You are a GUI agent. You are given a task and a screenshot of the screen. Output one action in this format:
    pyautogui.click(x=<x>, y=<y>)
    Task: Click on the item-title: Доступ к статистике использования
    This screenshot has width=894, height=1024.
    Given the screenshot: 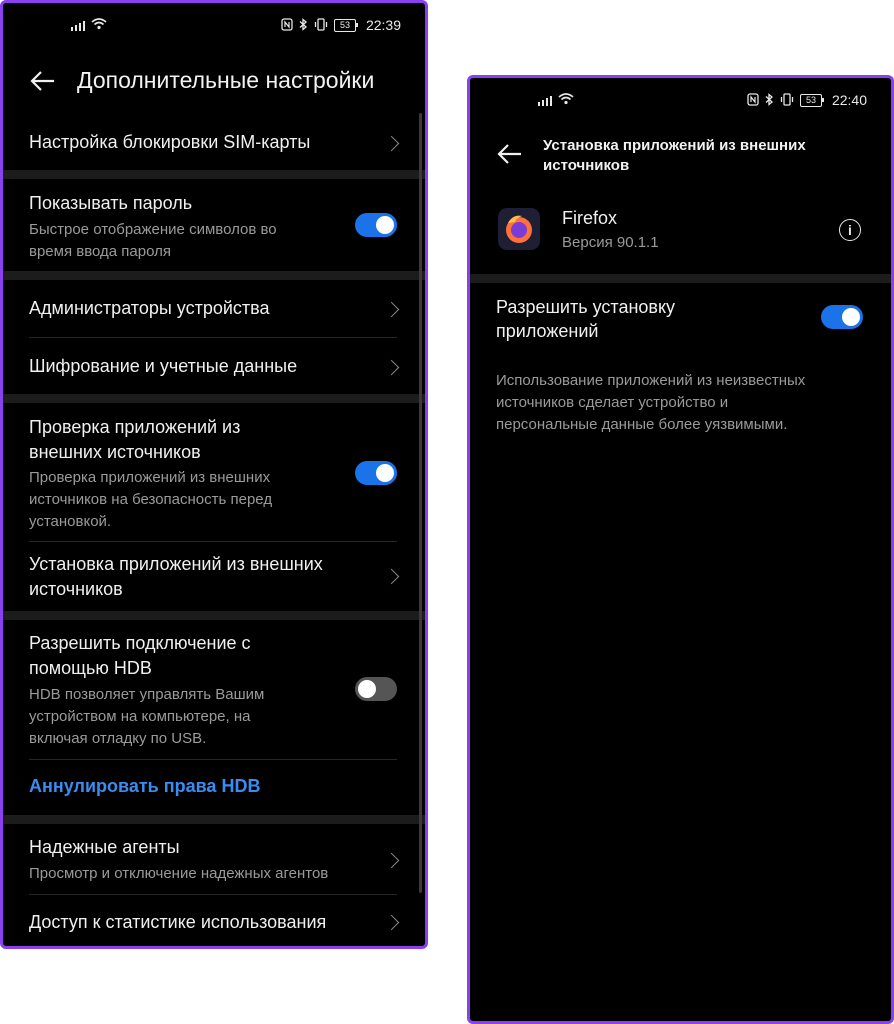 What is the action you would take?
    pyautogui.click(x=178, y=922)
    